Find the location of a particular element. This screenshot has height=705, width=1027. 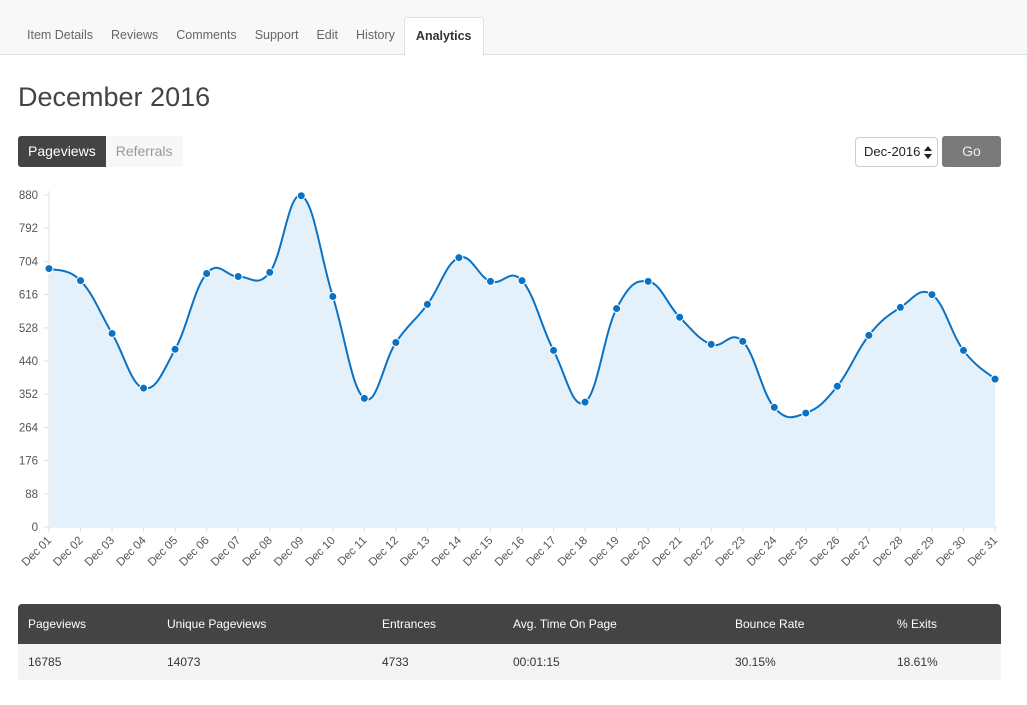

x-tick-label: Dec 13 is located at coordinates (415, 552).